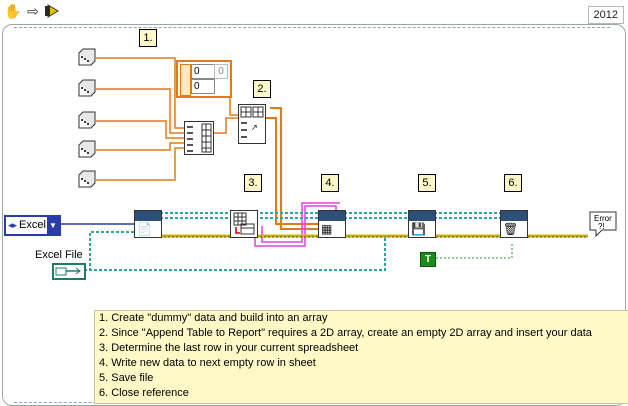 The height and width of the screenshot is (406, 628). Describe the element at coordinates (53, 225) in the screenshot. I see `chevron-down-icon: ▼` at that location.